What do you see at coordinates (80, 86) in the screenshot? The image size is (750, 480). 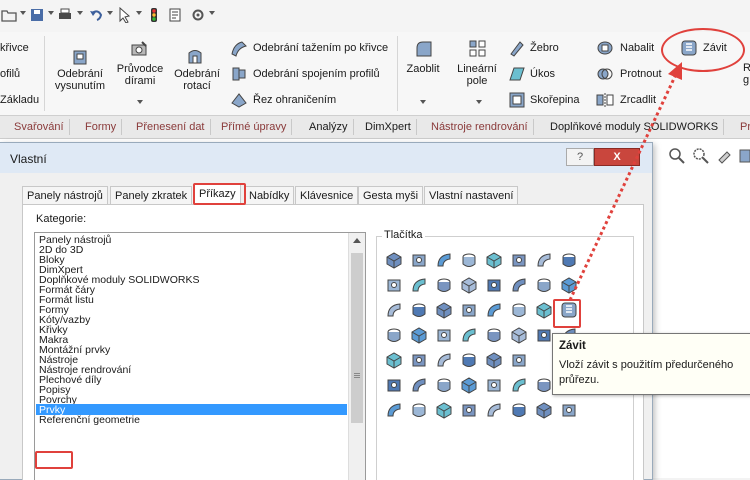 I see `extruded-cut-label-2: vysunutím` at bounding box center [80, 86].